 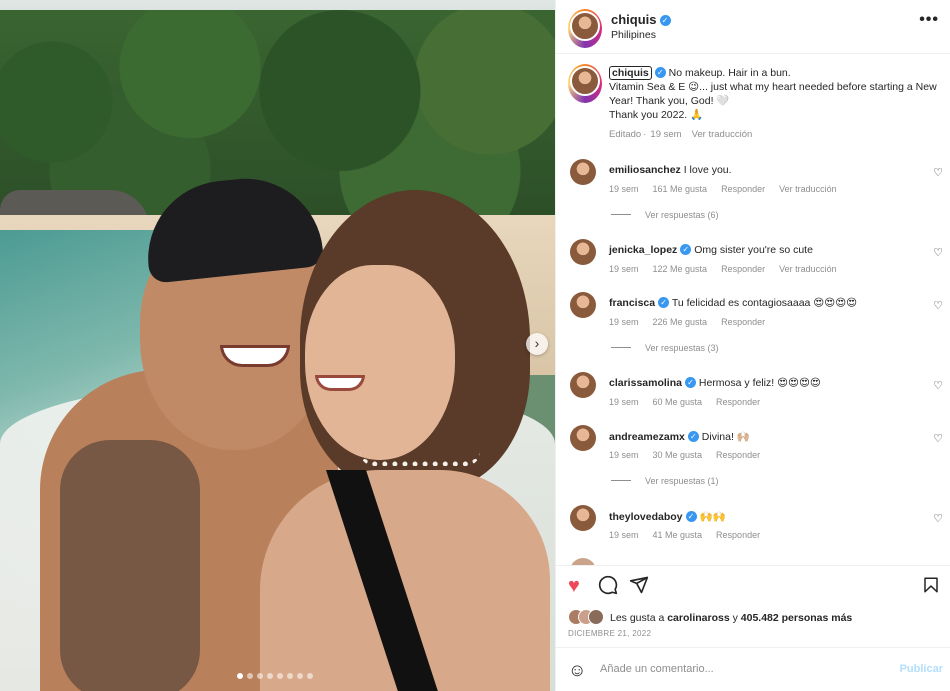 What do you see at coordinates (725, 437) in the screenshot?
I see `comment-body: Divina! 🙌🏼` at bounding box center [725, 437].